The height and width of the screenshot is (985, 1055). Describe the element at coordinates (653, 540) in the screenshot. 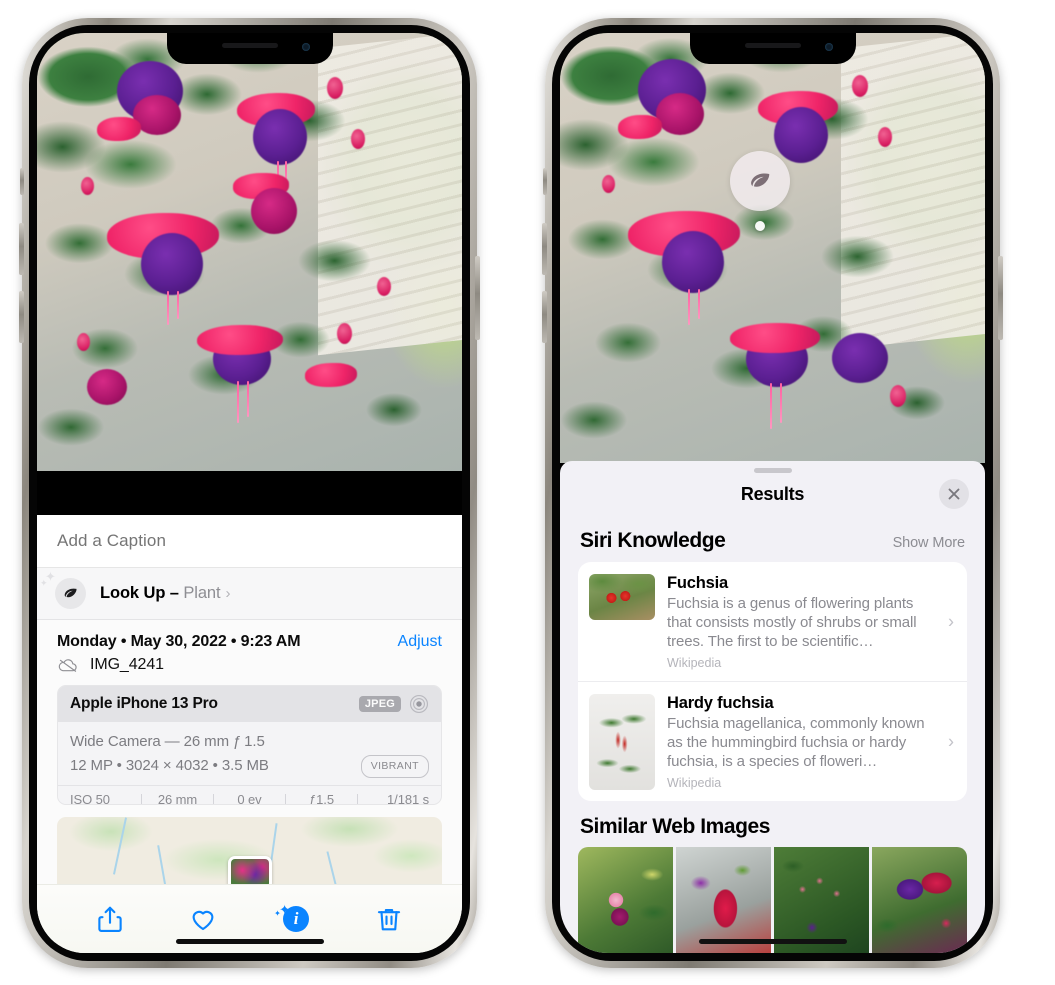

I see `siri-knowledge-title: Siri Knowledge` at that location.